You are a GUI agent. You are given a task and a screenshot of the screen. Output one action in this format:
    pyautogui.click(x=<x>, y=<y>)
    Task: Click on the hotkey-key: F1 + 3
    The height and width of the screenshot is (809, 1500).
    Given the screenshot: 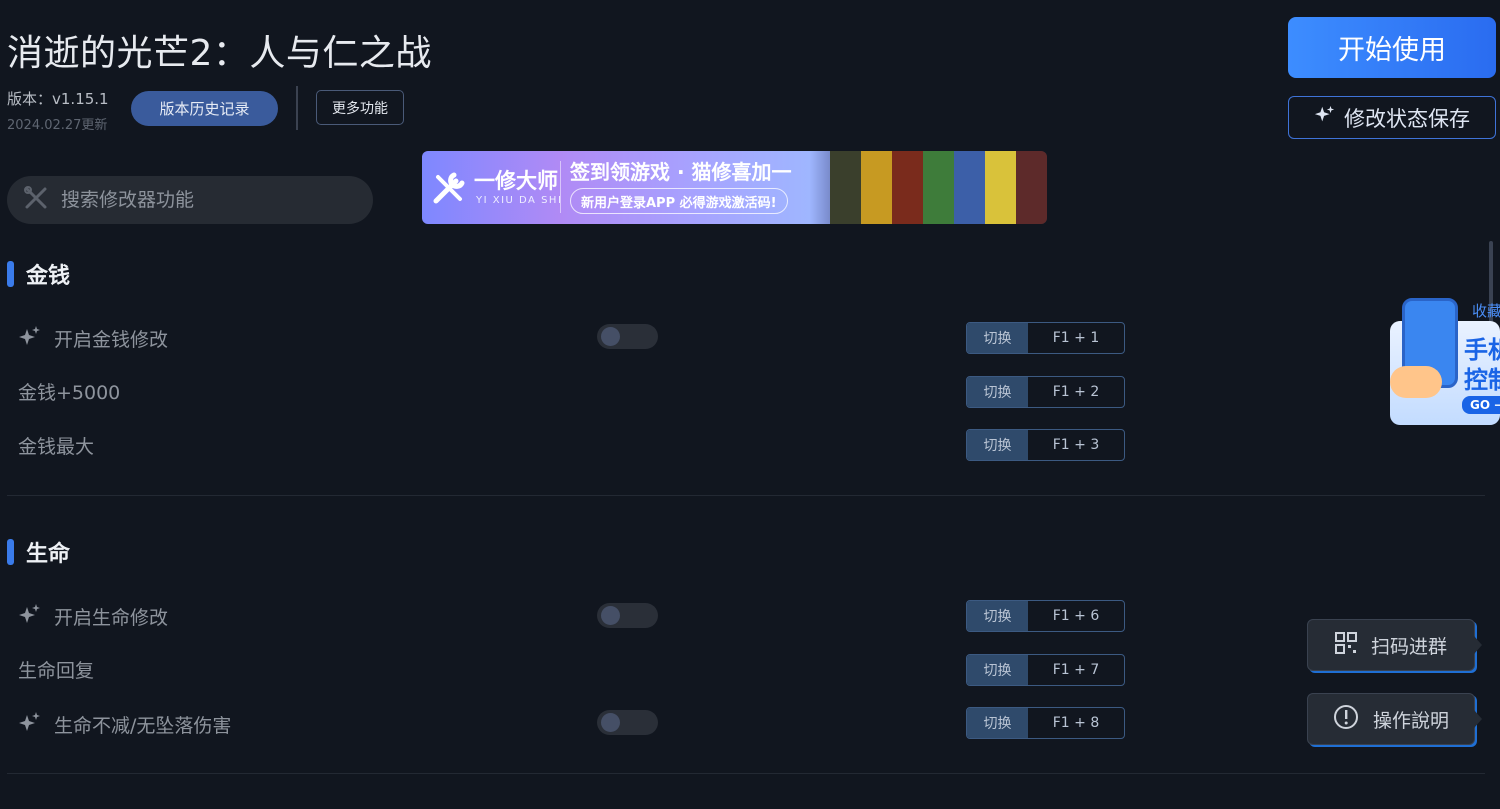 What is the action you would take?
    pyautogui.click(x=1076, y=445)
    